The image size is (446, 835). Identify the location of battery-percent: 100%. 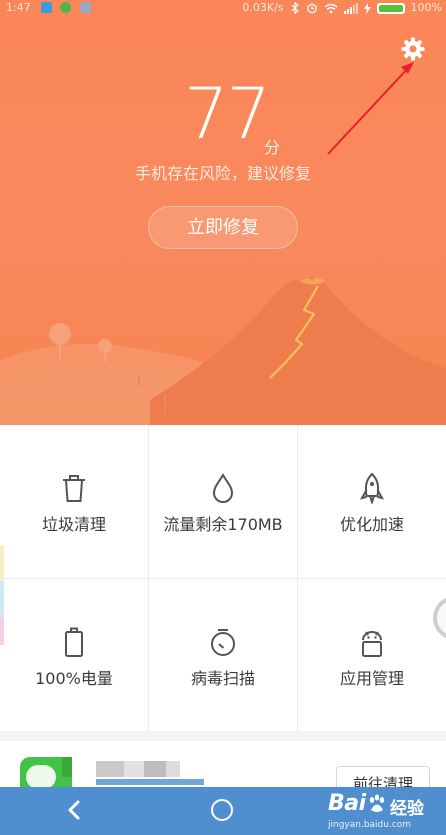
(426, 7).